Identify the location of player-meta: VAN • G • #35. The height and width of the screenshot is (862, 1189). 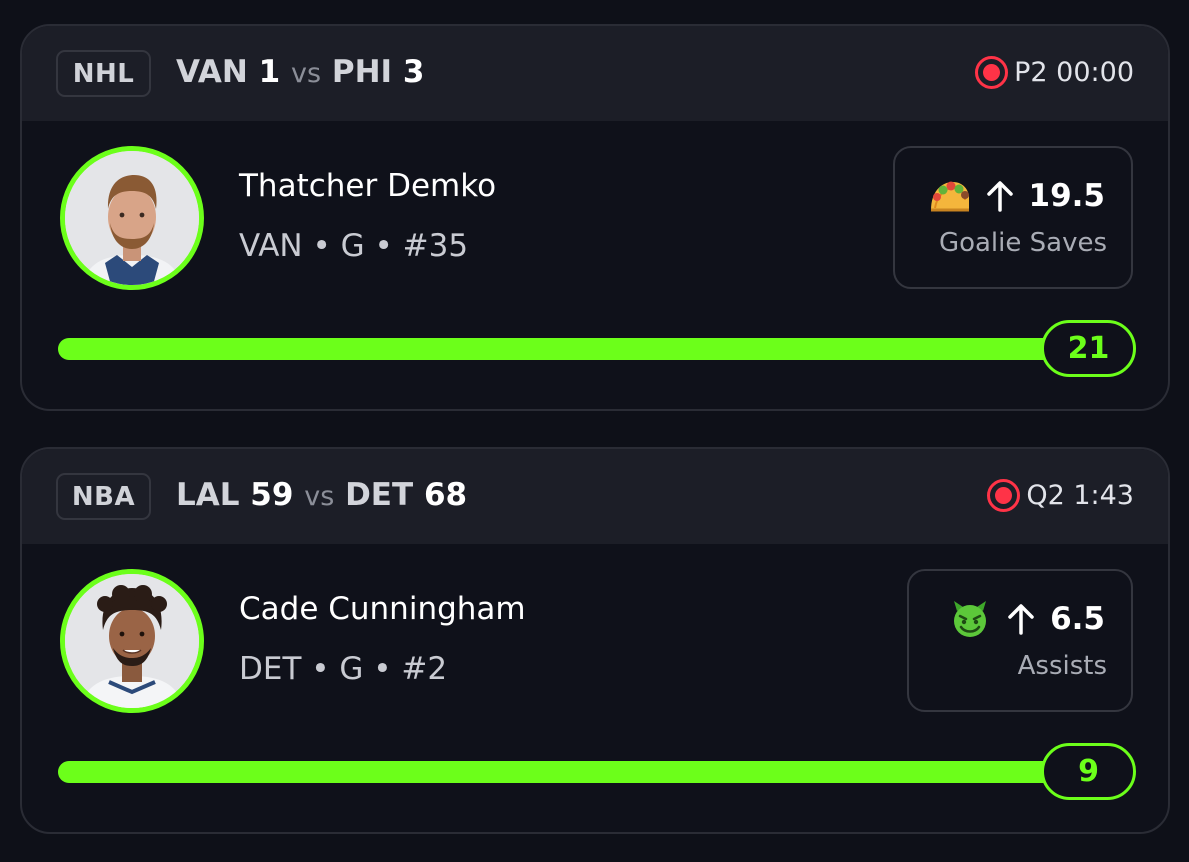
(354, 246).